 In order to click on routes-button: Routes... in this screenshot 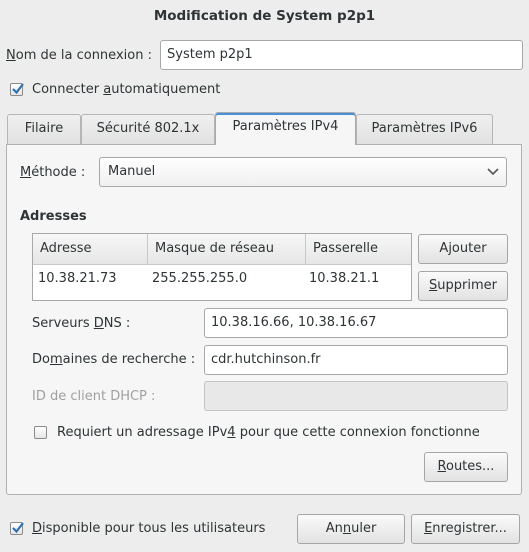, I will do `click(466, 467)`.